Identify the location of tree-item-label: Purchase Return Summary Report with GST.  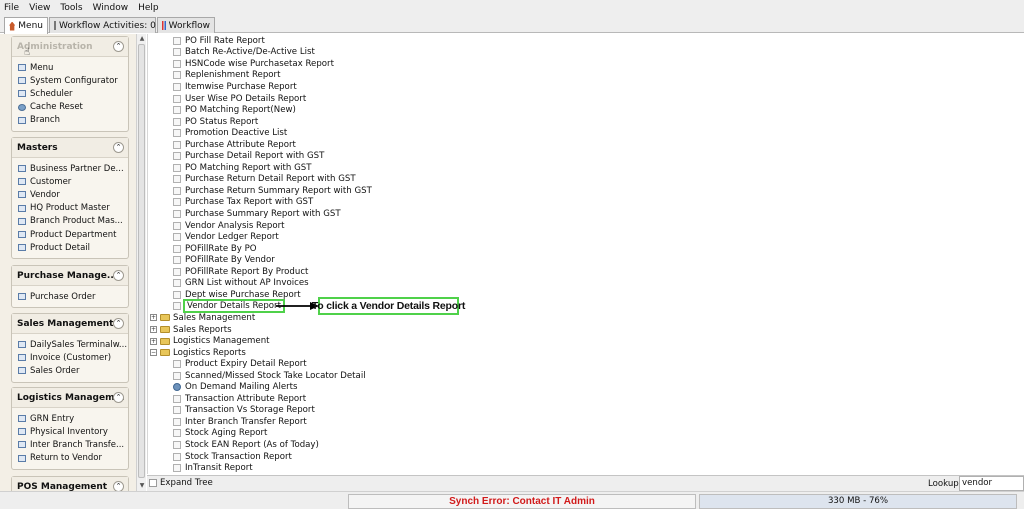
(278, 190).